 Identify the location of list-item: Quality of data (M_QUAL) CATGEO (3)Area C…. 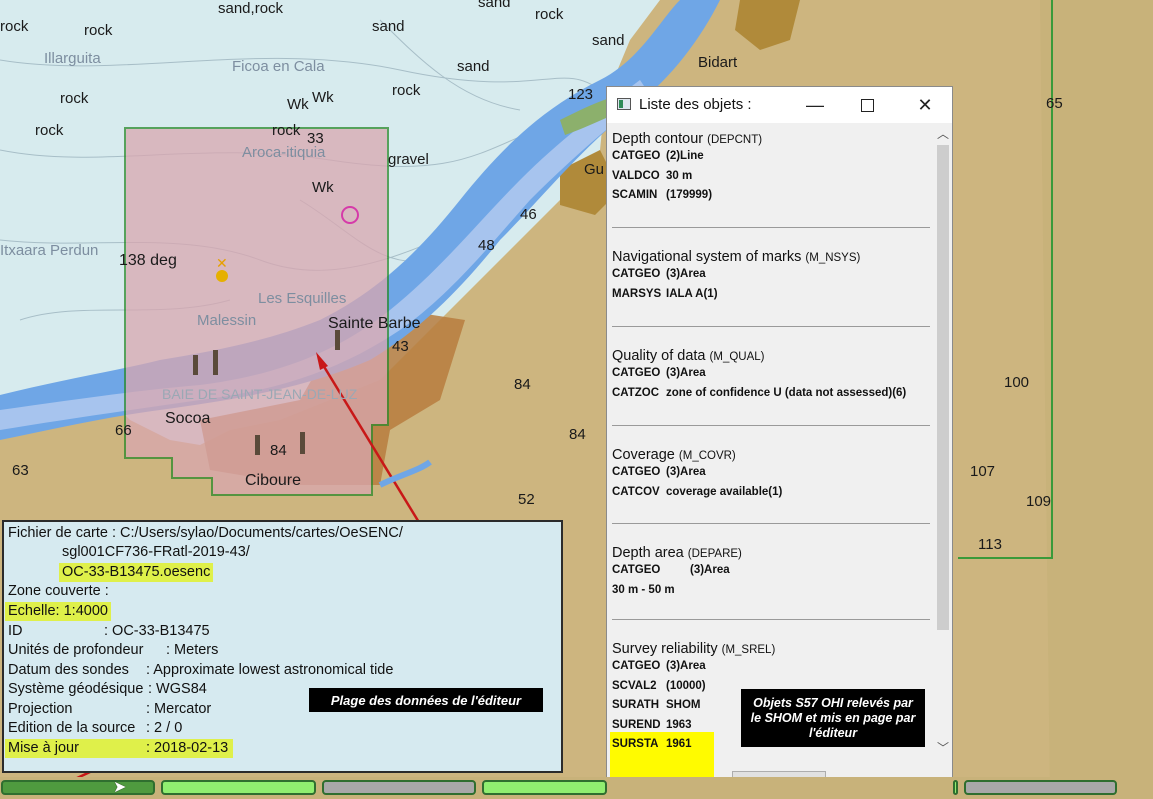
(771, 375).